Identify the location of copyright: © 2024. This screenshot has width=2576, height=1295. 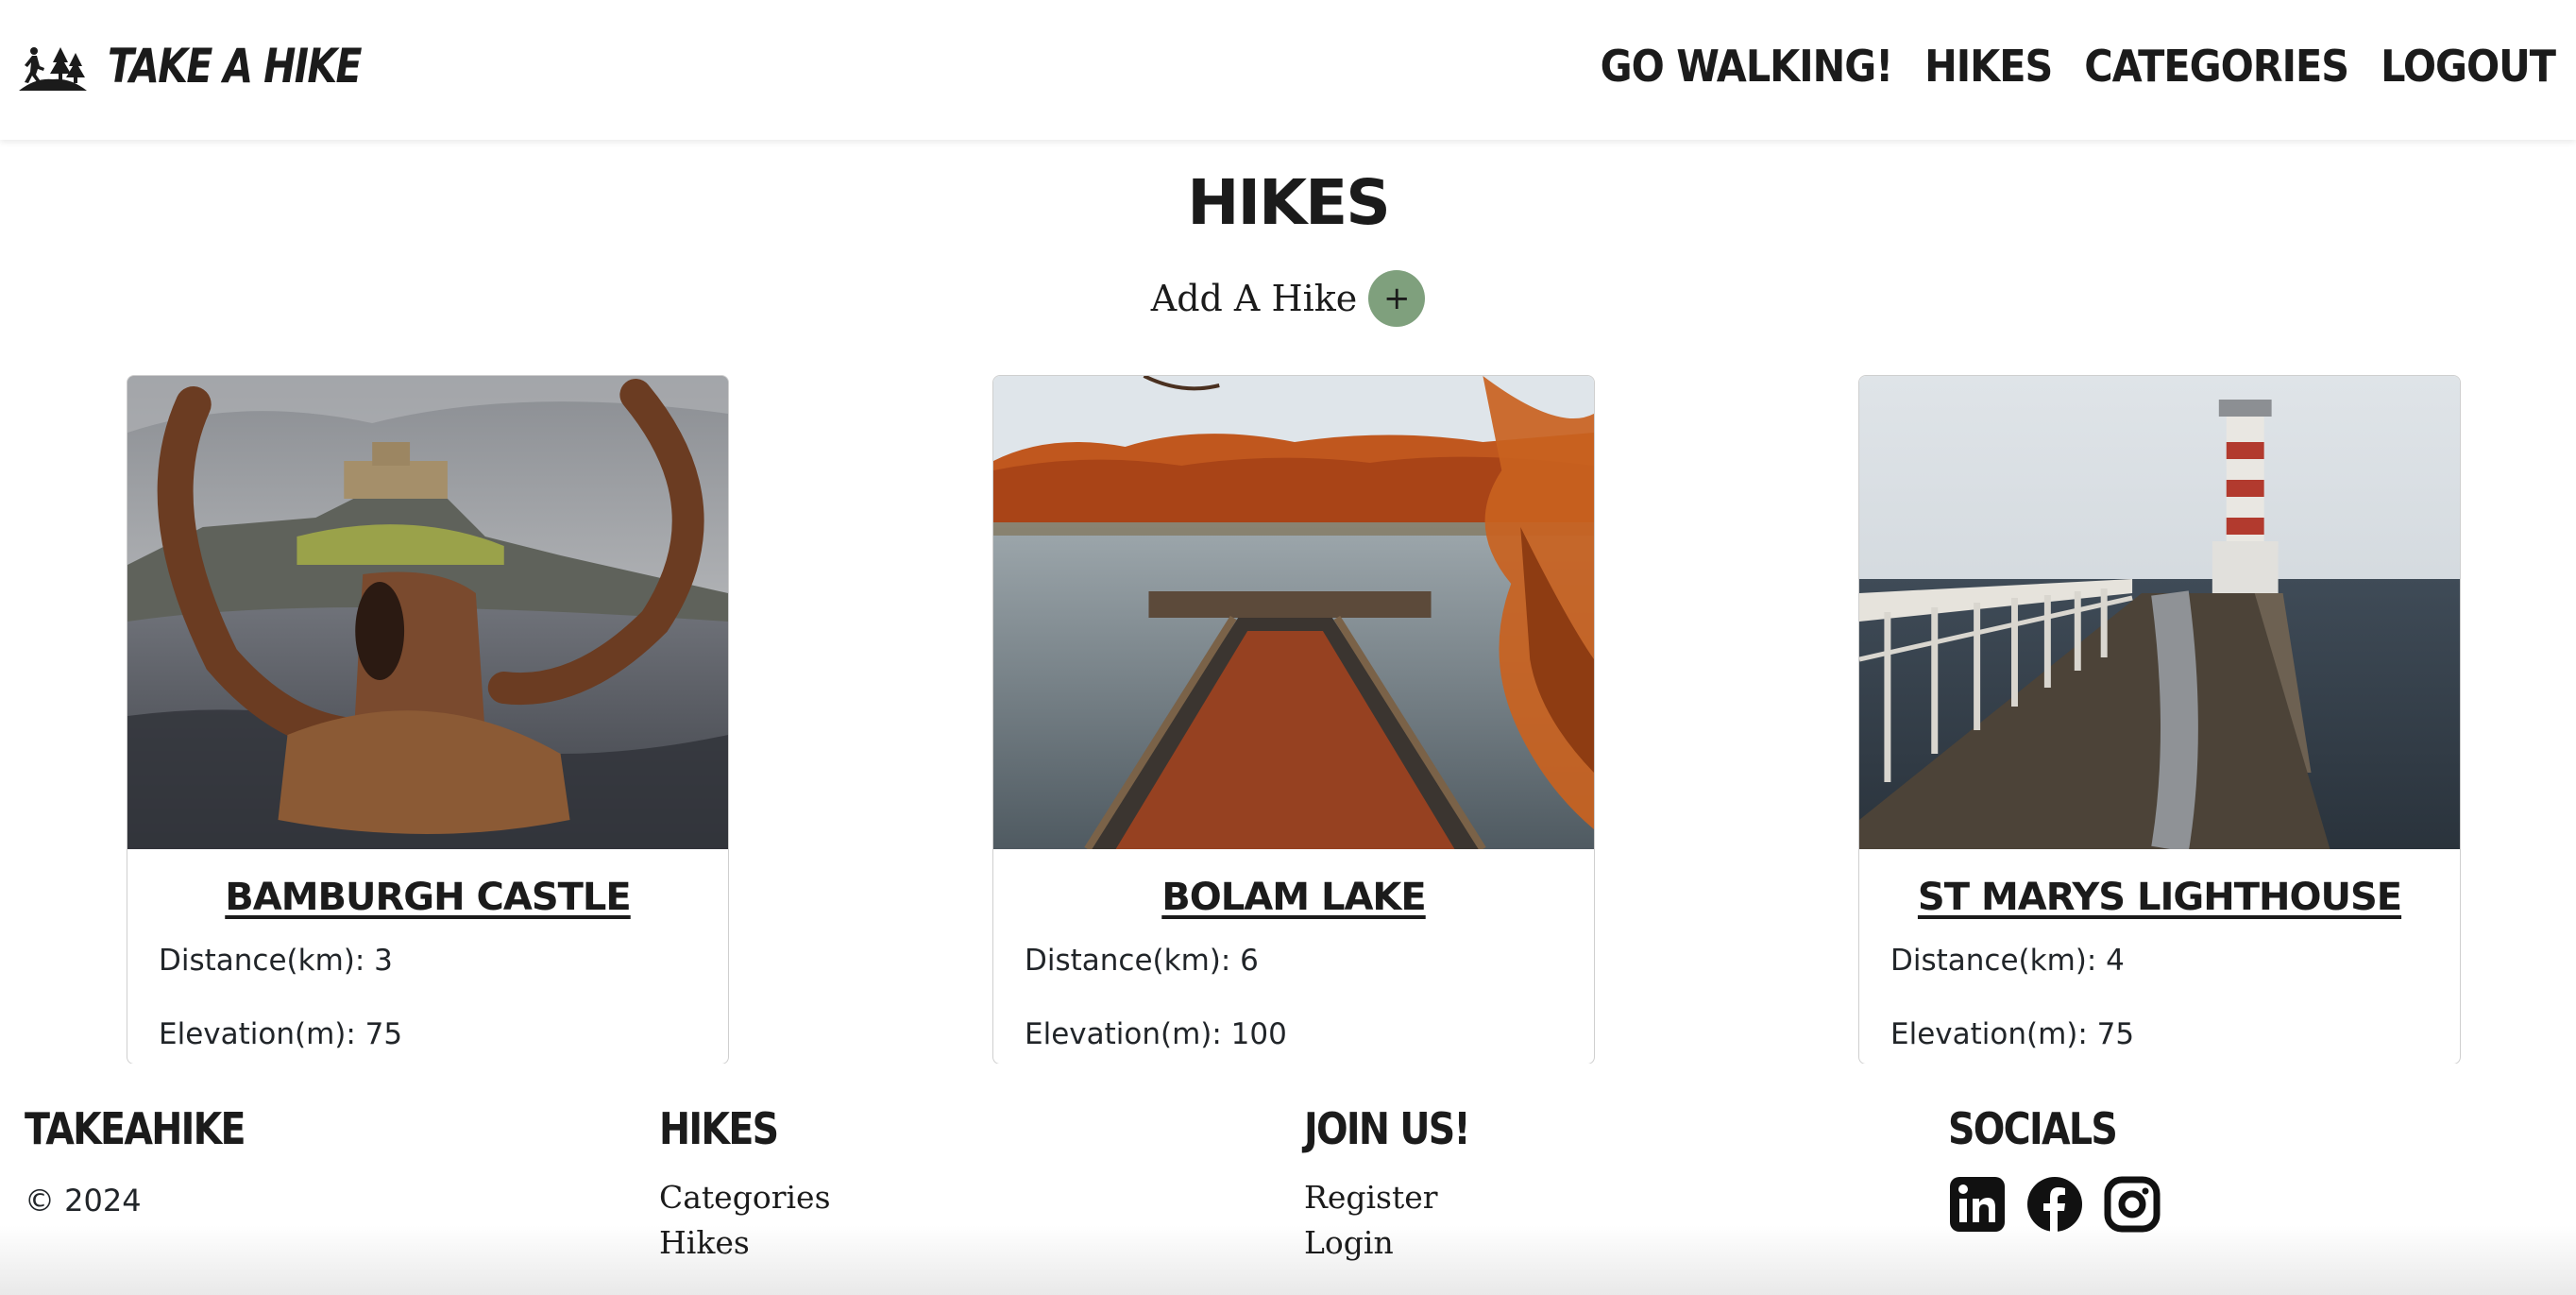
(83, 1200).